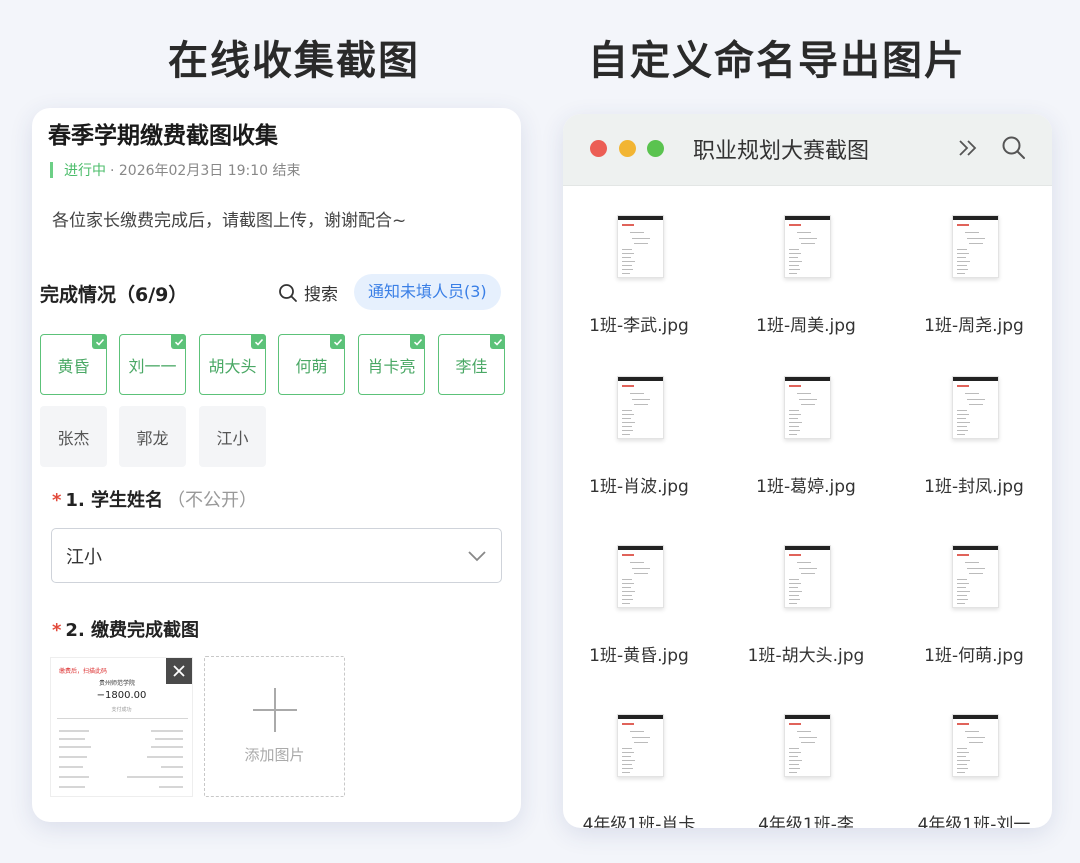  What do you see at coordinates (276, 555) in the screenshot?
I see `student-name-select: 江小` at bounding box center [276, 555].